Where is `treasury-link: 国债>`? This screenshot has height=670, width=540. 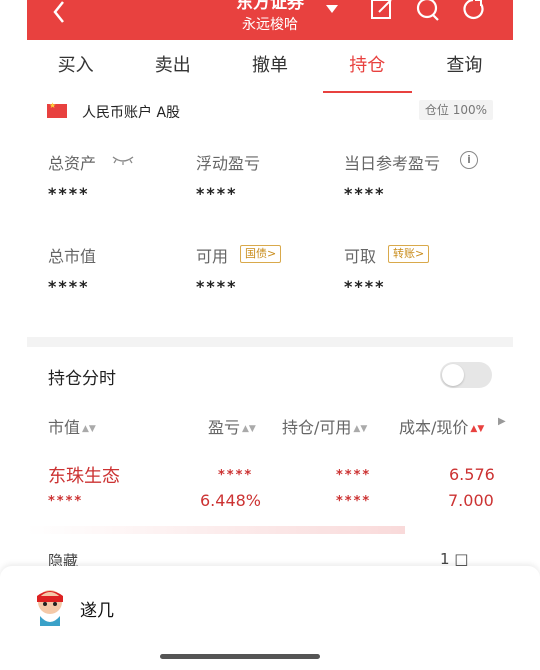 treasury-link: 国债> is located at coordinates (261, 254).